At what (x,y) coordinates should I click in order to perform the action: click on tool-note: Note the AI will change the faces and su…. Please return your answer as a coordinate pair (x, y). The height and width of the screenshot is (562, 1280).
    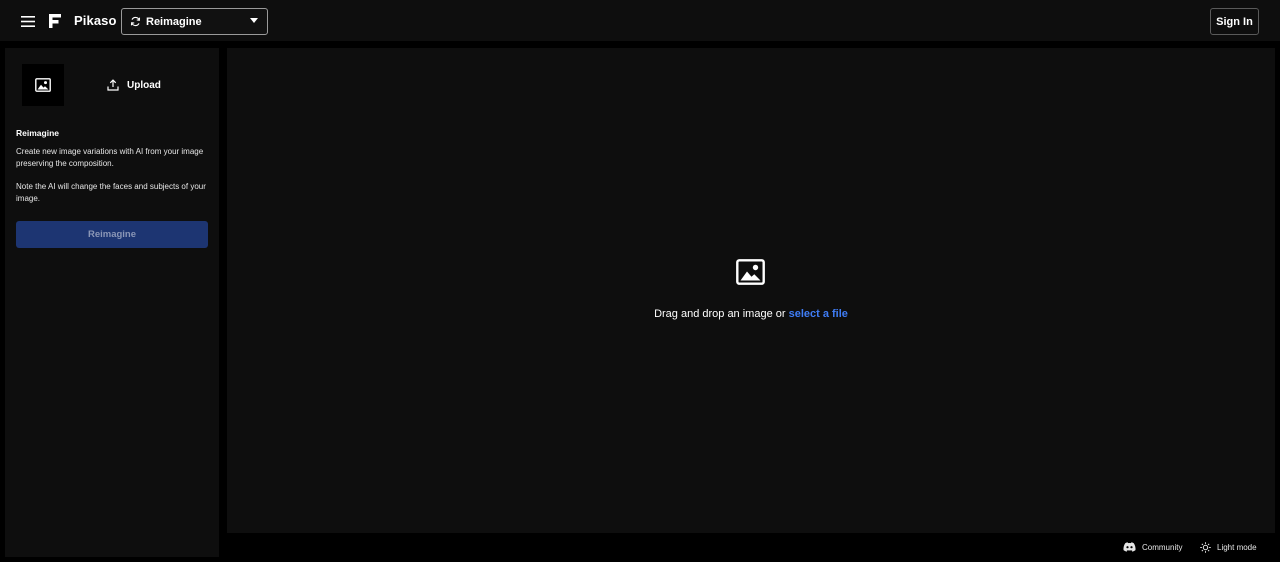
    Looking at the image, I should click on (111, 192).